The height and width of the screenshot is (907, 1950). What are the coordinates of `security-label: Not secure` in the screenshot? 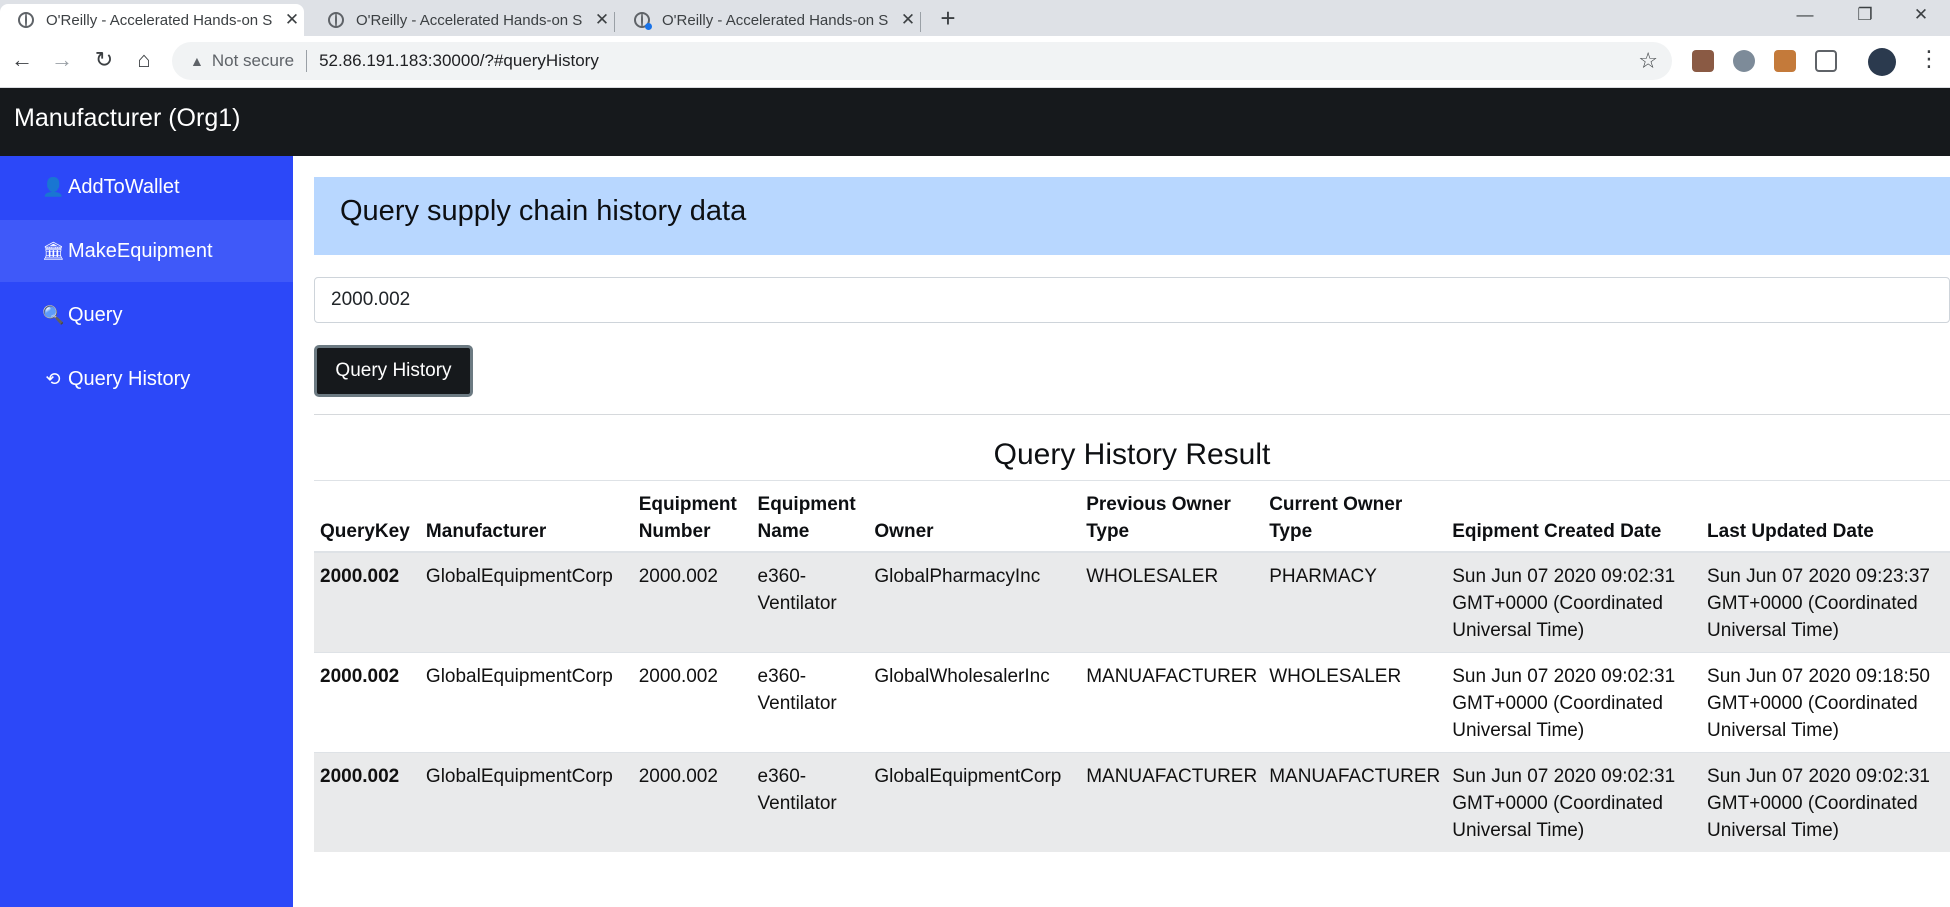 It's located at (253, 61).